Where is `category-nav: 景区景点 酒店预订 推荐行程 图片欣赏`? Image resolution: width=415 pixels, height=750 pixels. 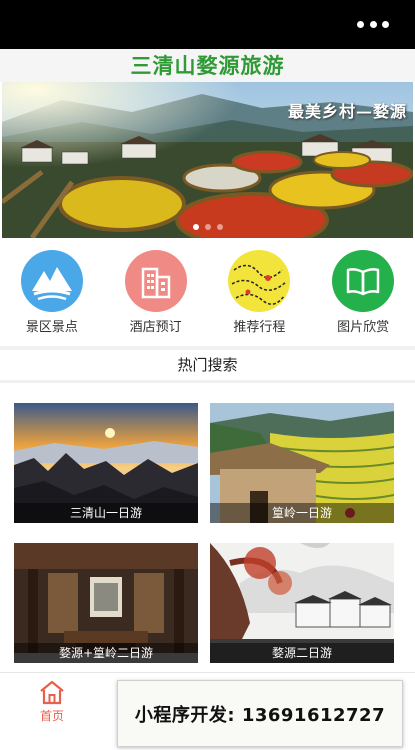
category-nav: 景区景点 酒店预订 推荐行程 图片欣赏 is located at coordinates (207, 292).